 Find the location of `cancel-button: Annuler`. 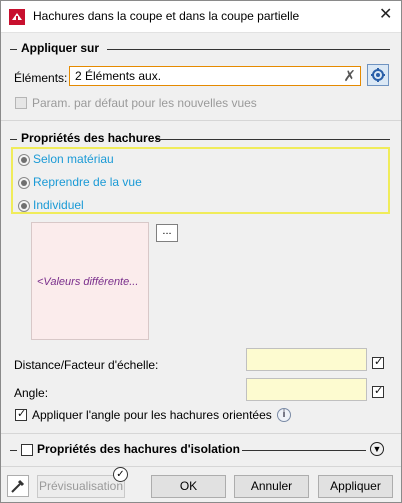

cancel-button: Annuler is located at coordinates (271, 486).